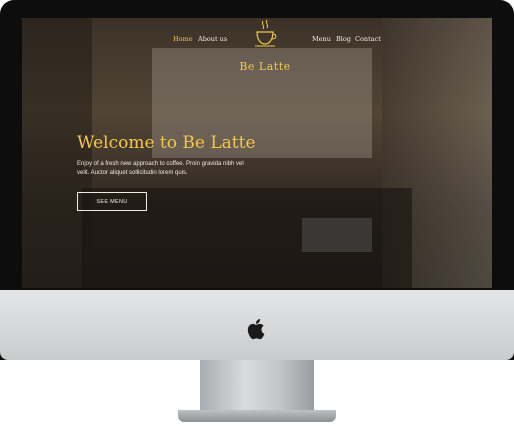 This screenshot has height=426, width=514. I want to click on nav-blog: Blog, so click(343, 39).